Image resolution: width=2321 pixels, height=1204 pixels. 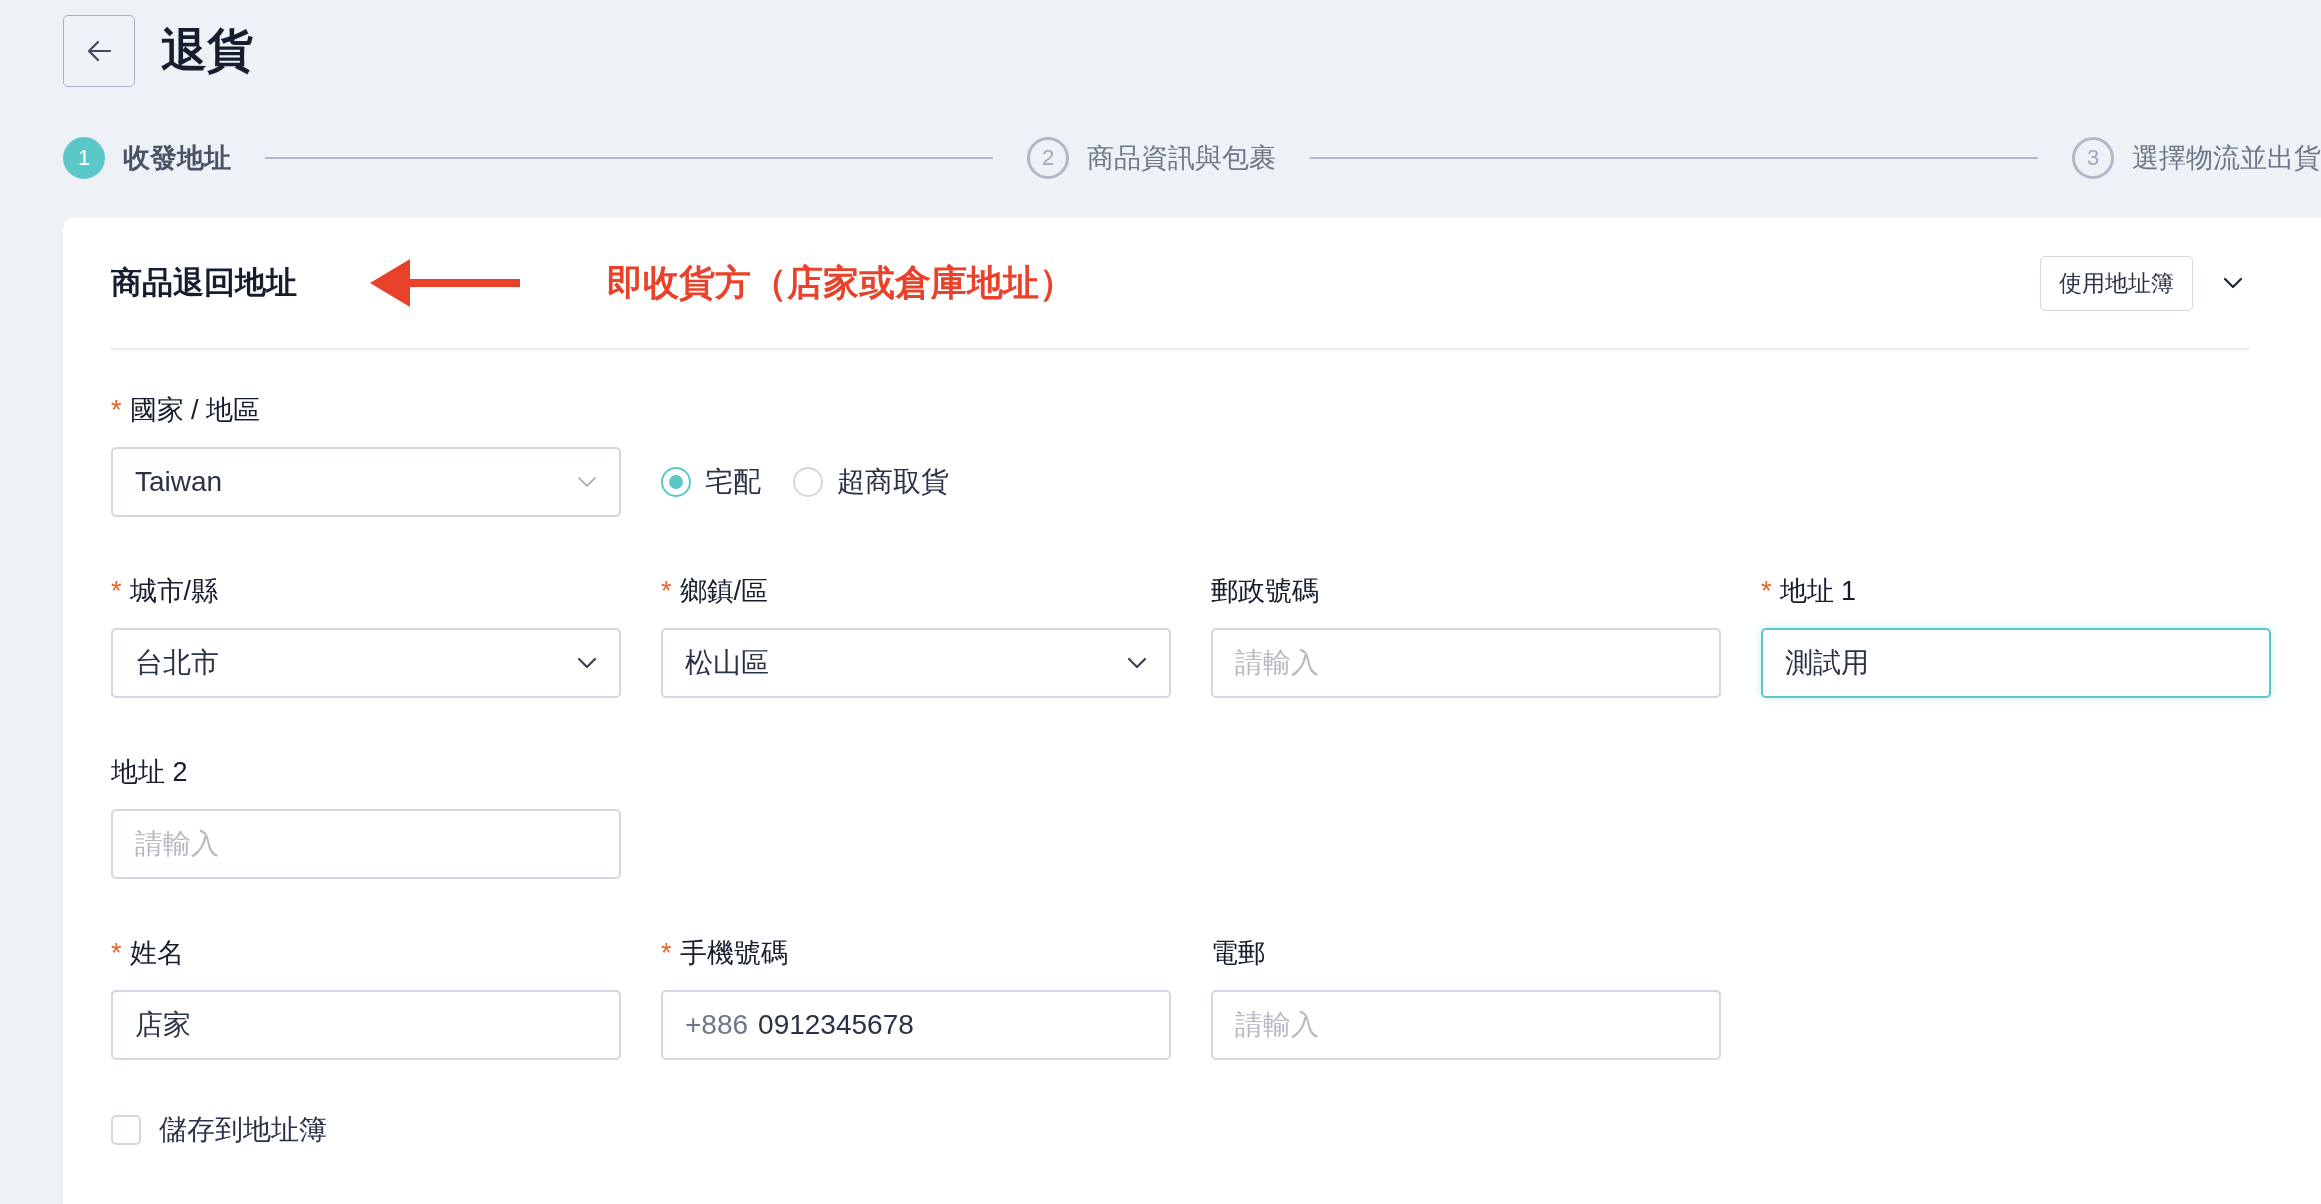 What do you see at coordinates (871, 482) in the screenshot?
I see `radio-option: 超商取貨` at bounding box center [871, 482].